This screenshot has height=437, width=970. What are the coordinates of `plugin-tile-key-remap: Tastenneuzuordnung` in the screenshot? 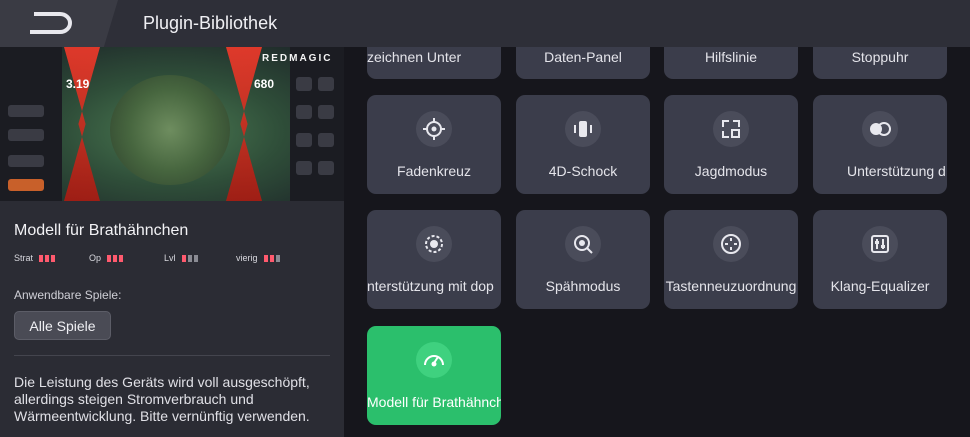 It's located at (731, 259).